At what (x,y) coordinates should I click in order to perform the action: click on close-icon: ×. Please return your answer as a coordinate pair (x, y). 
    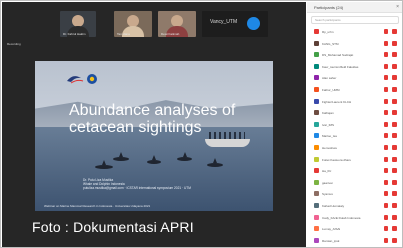
    Looking at the image, I should click on (397, 7).